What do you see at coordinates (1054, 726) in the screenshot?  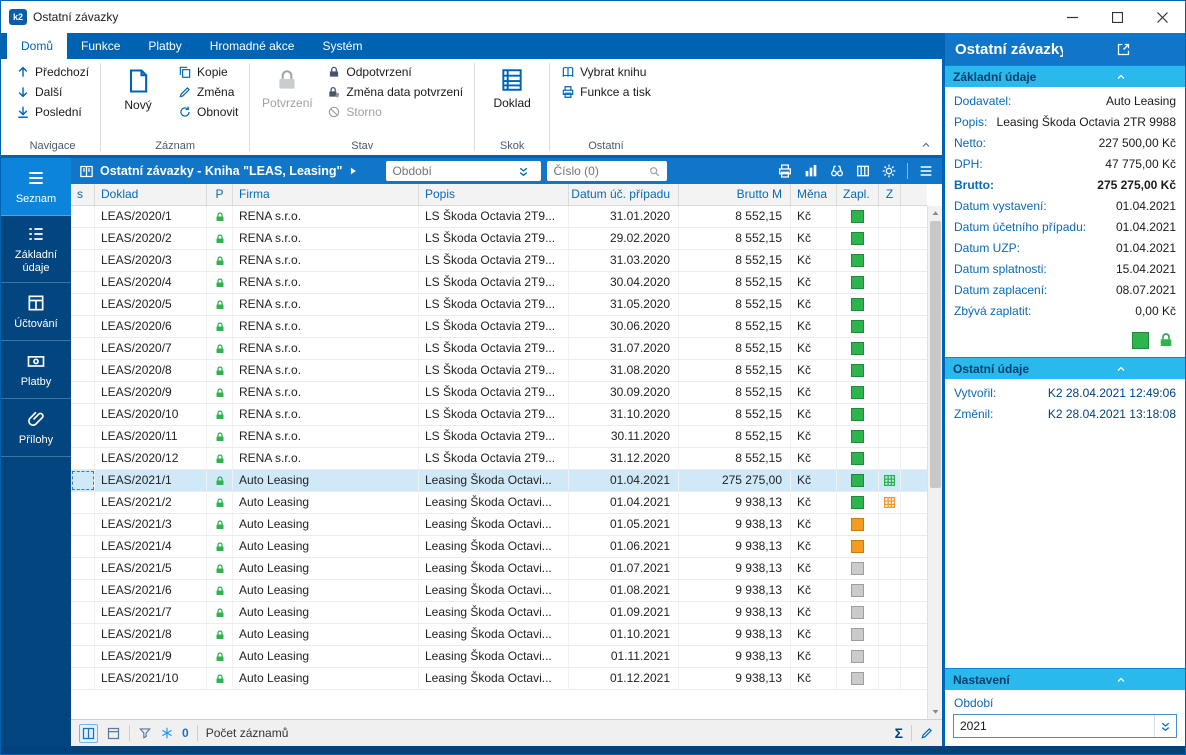 I see `period-input` at bounding box center [1054, 726].